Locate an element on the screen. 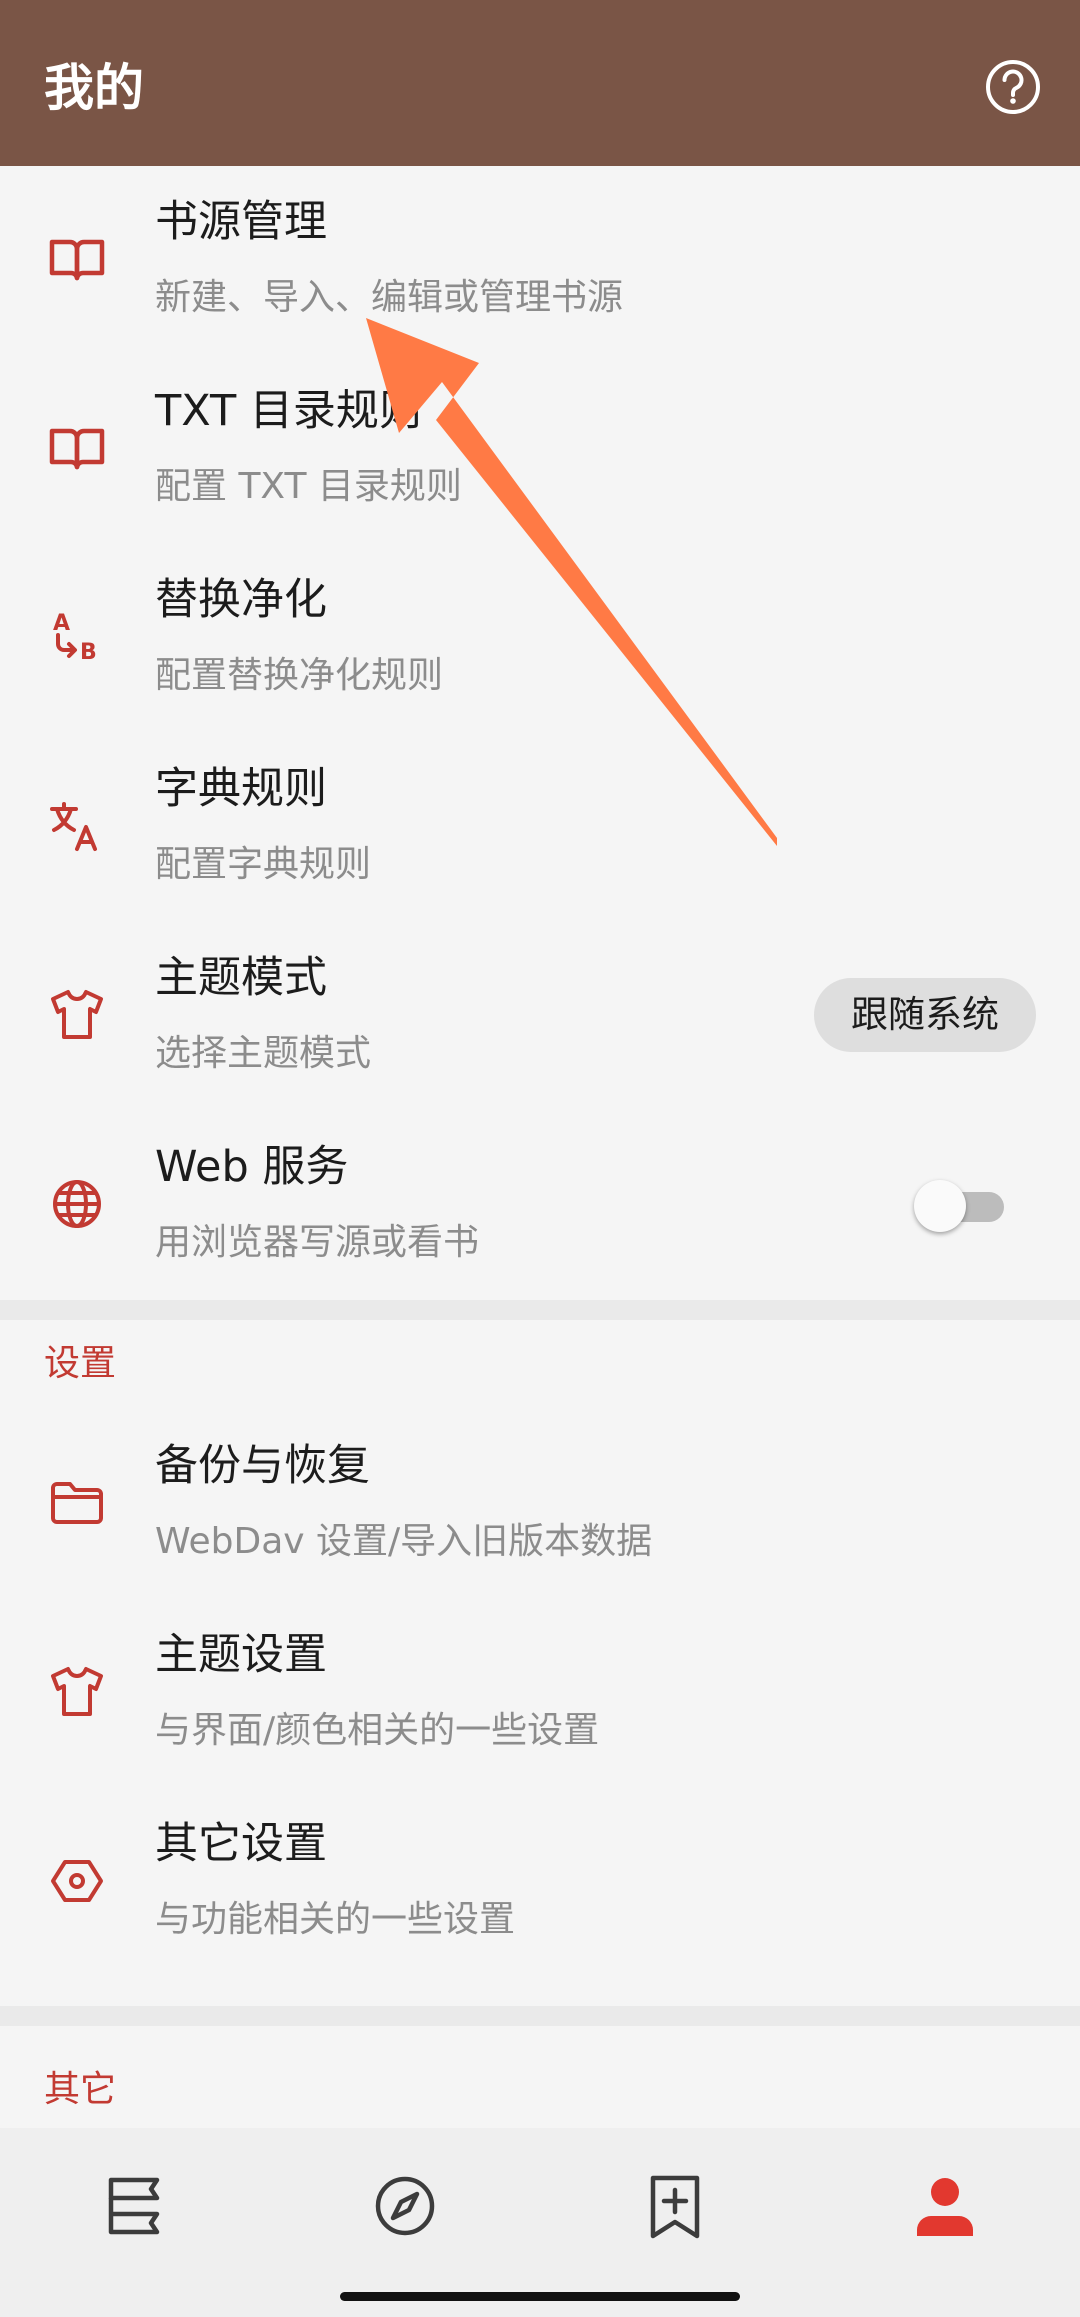  item-title: 书源管理 is located at coordinates (241, 222).